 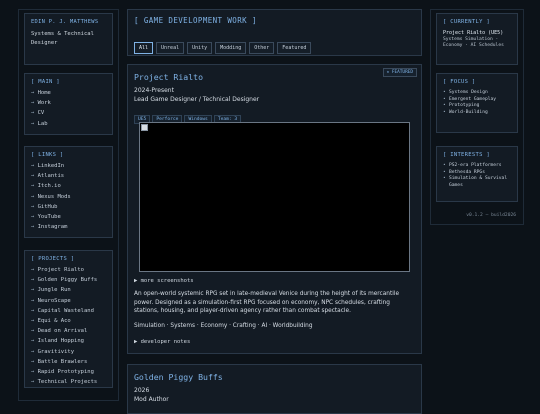 I want to click on featured-badge: ★ FEATURED, so click(x=399, y=72).